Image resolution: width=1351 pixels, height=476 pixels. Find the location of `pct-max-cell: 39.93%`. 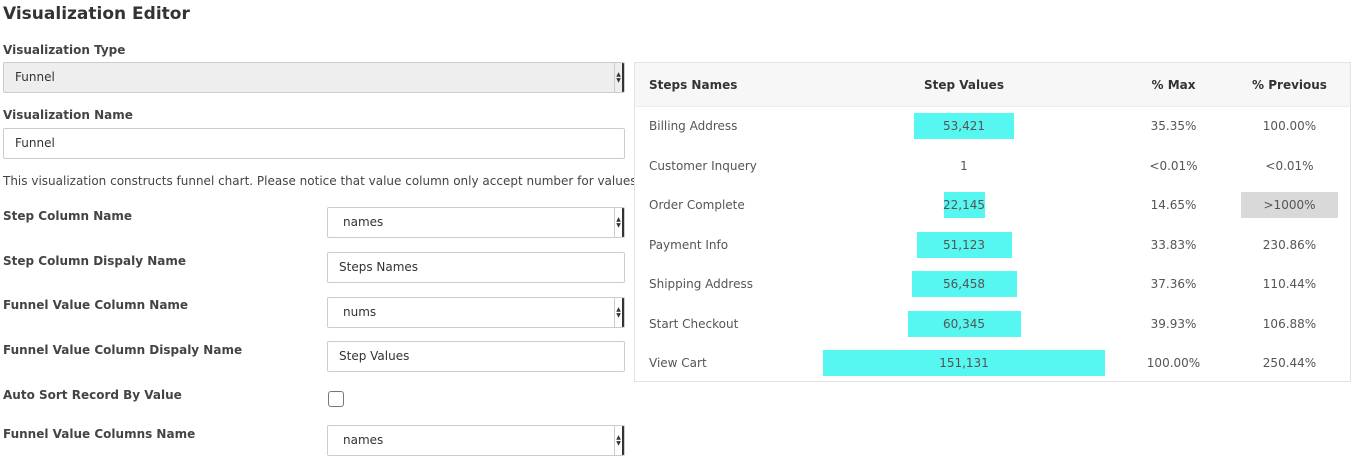

pct-max-cell: 39.93% is located at coordinates (1173, 324).